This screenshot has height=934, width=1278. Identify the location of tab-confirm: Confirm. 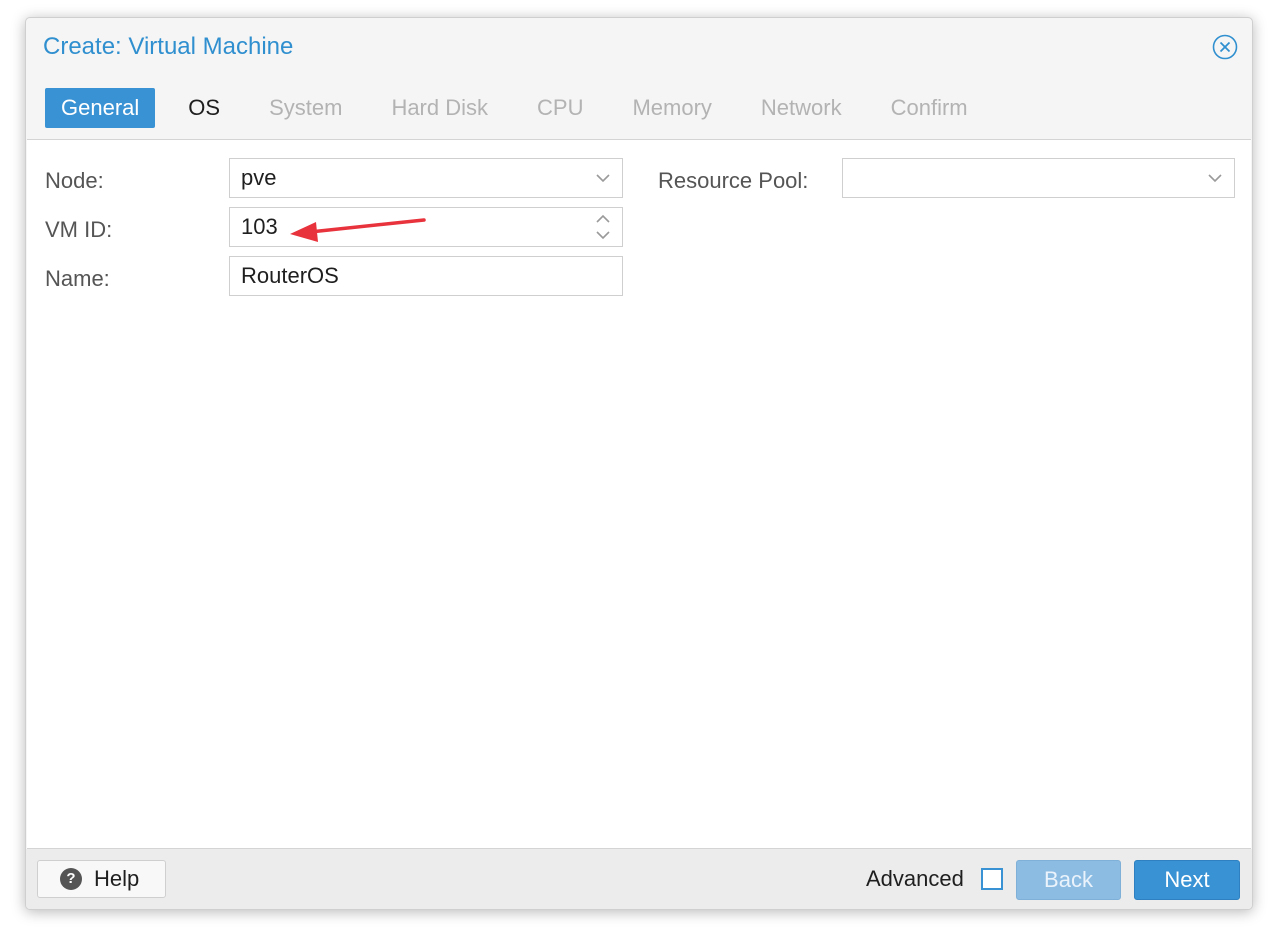
(929, 107).